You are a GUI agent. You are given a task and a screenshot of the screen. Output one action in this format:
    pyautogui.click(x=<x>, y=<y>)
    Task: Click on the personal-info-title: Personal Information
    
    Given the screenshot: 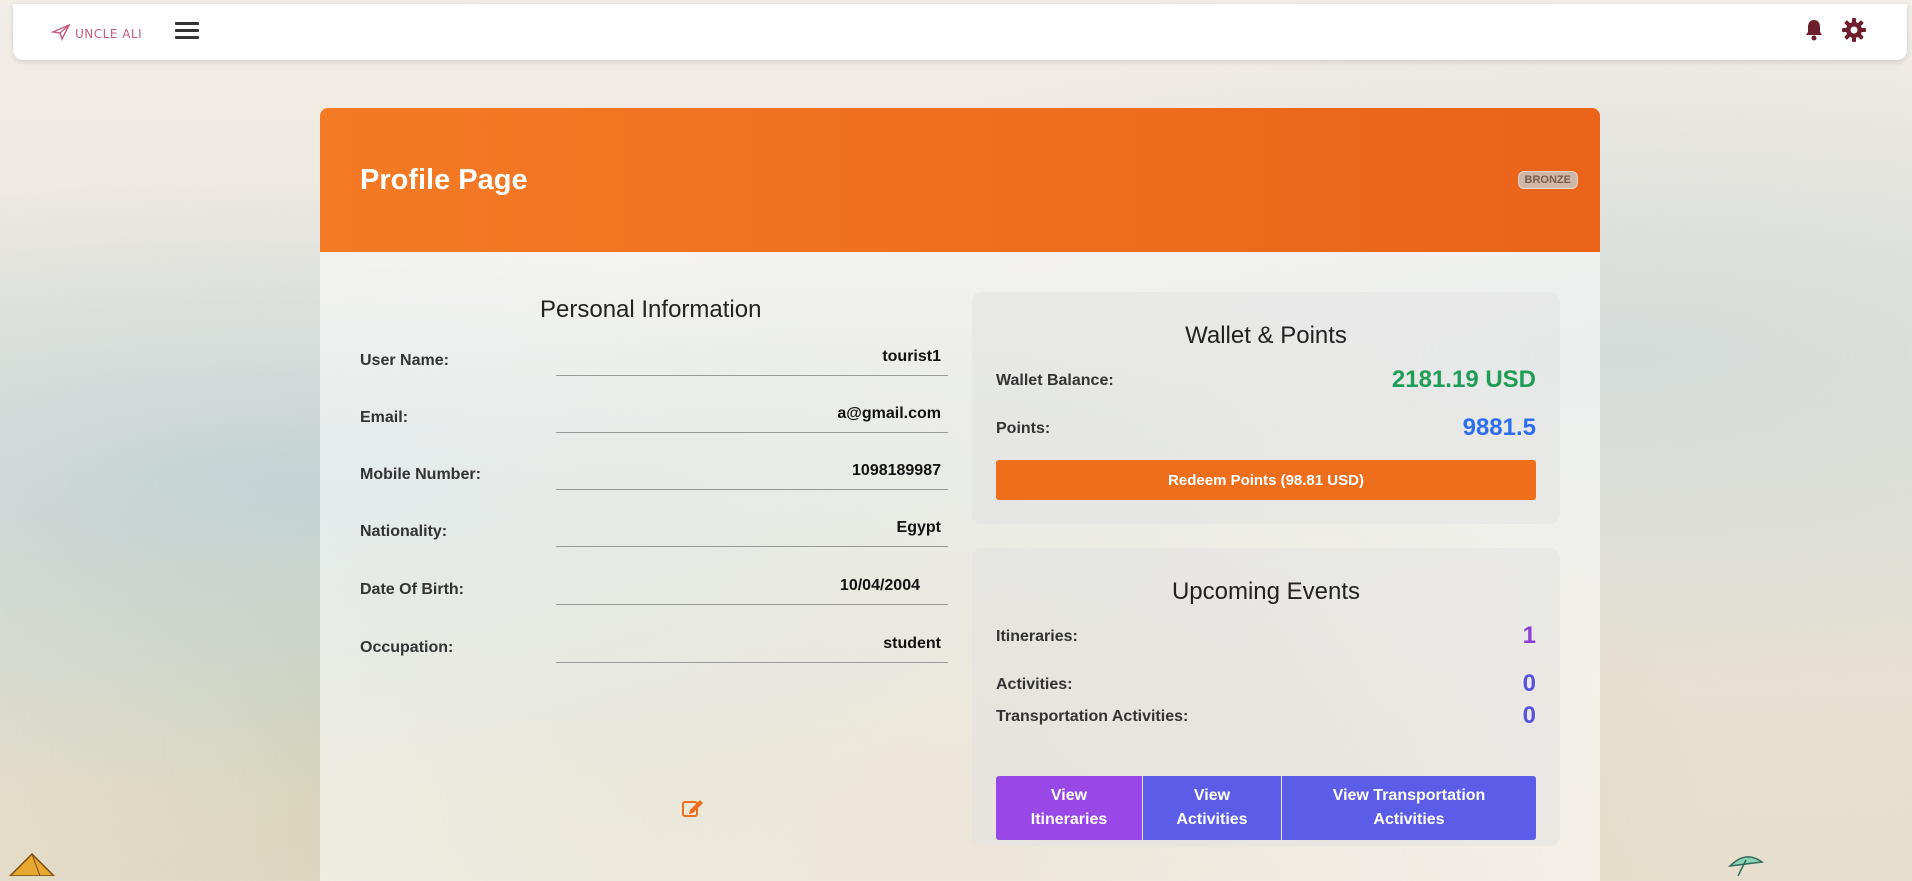 What is the action you would take?
    pyautogui.click(x=651, y=309)
    